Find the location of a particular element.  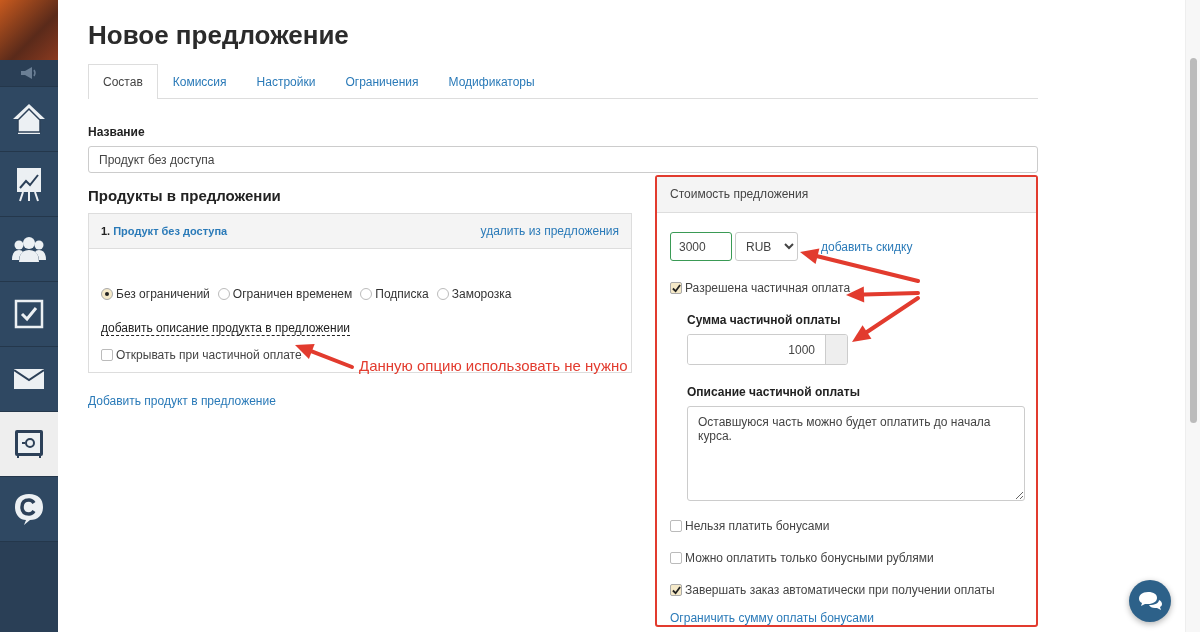

scrollbar is located at coordinates (1192, 316).